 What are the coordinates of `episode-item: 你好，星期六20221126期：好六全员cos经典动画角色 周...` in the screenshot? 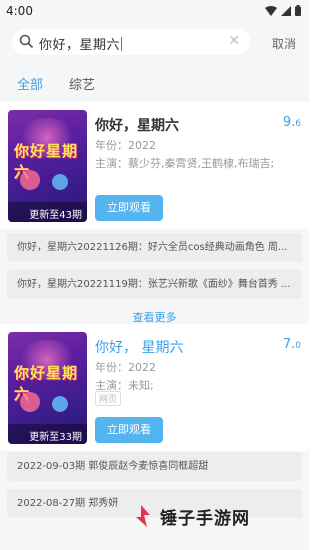 It's located at (154, 247).